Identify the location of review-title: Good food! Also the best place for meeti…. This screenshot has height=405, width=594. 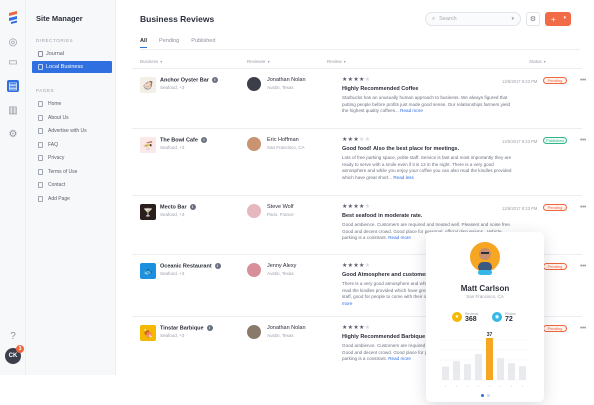
(401, 149).